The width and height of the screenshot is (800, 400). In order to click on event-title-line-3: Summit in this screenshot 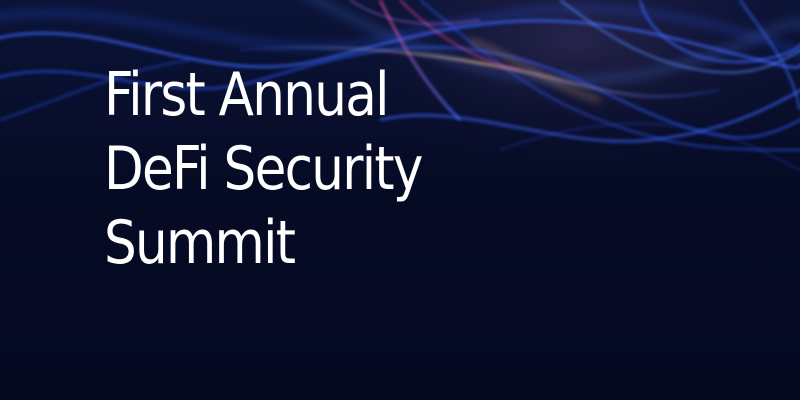, I will do `click(200, 243)`.